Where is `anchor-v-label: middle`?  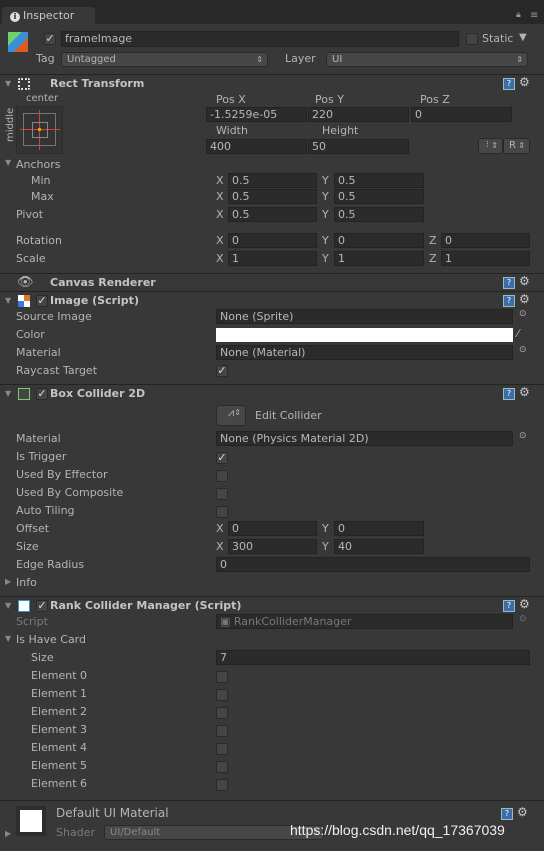 anchor-v-label: middle is located at coordinates (10, 124).